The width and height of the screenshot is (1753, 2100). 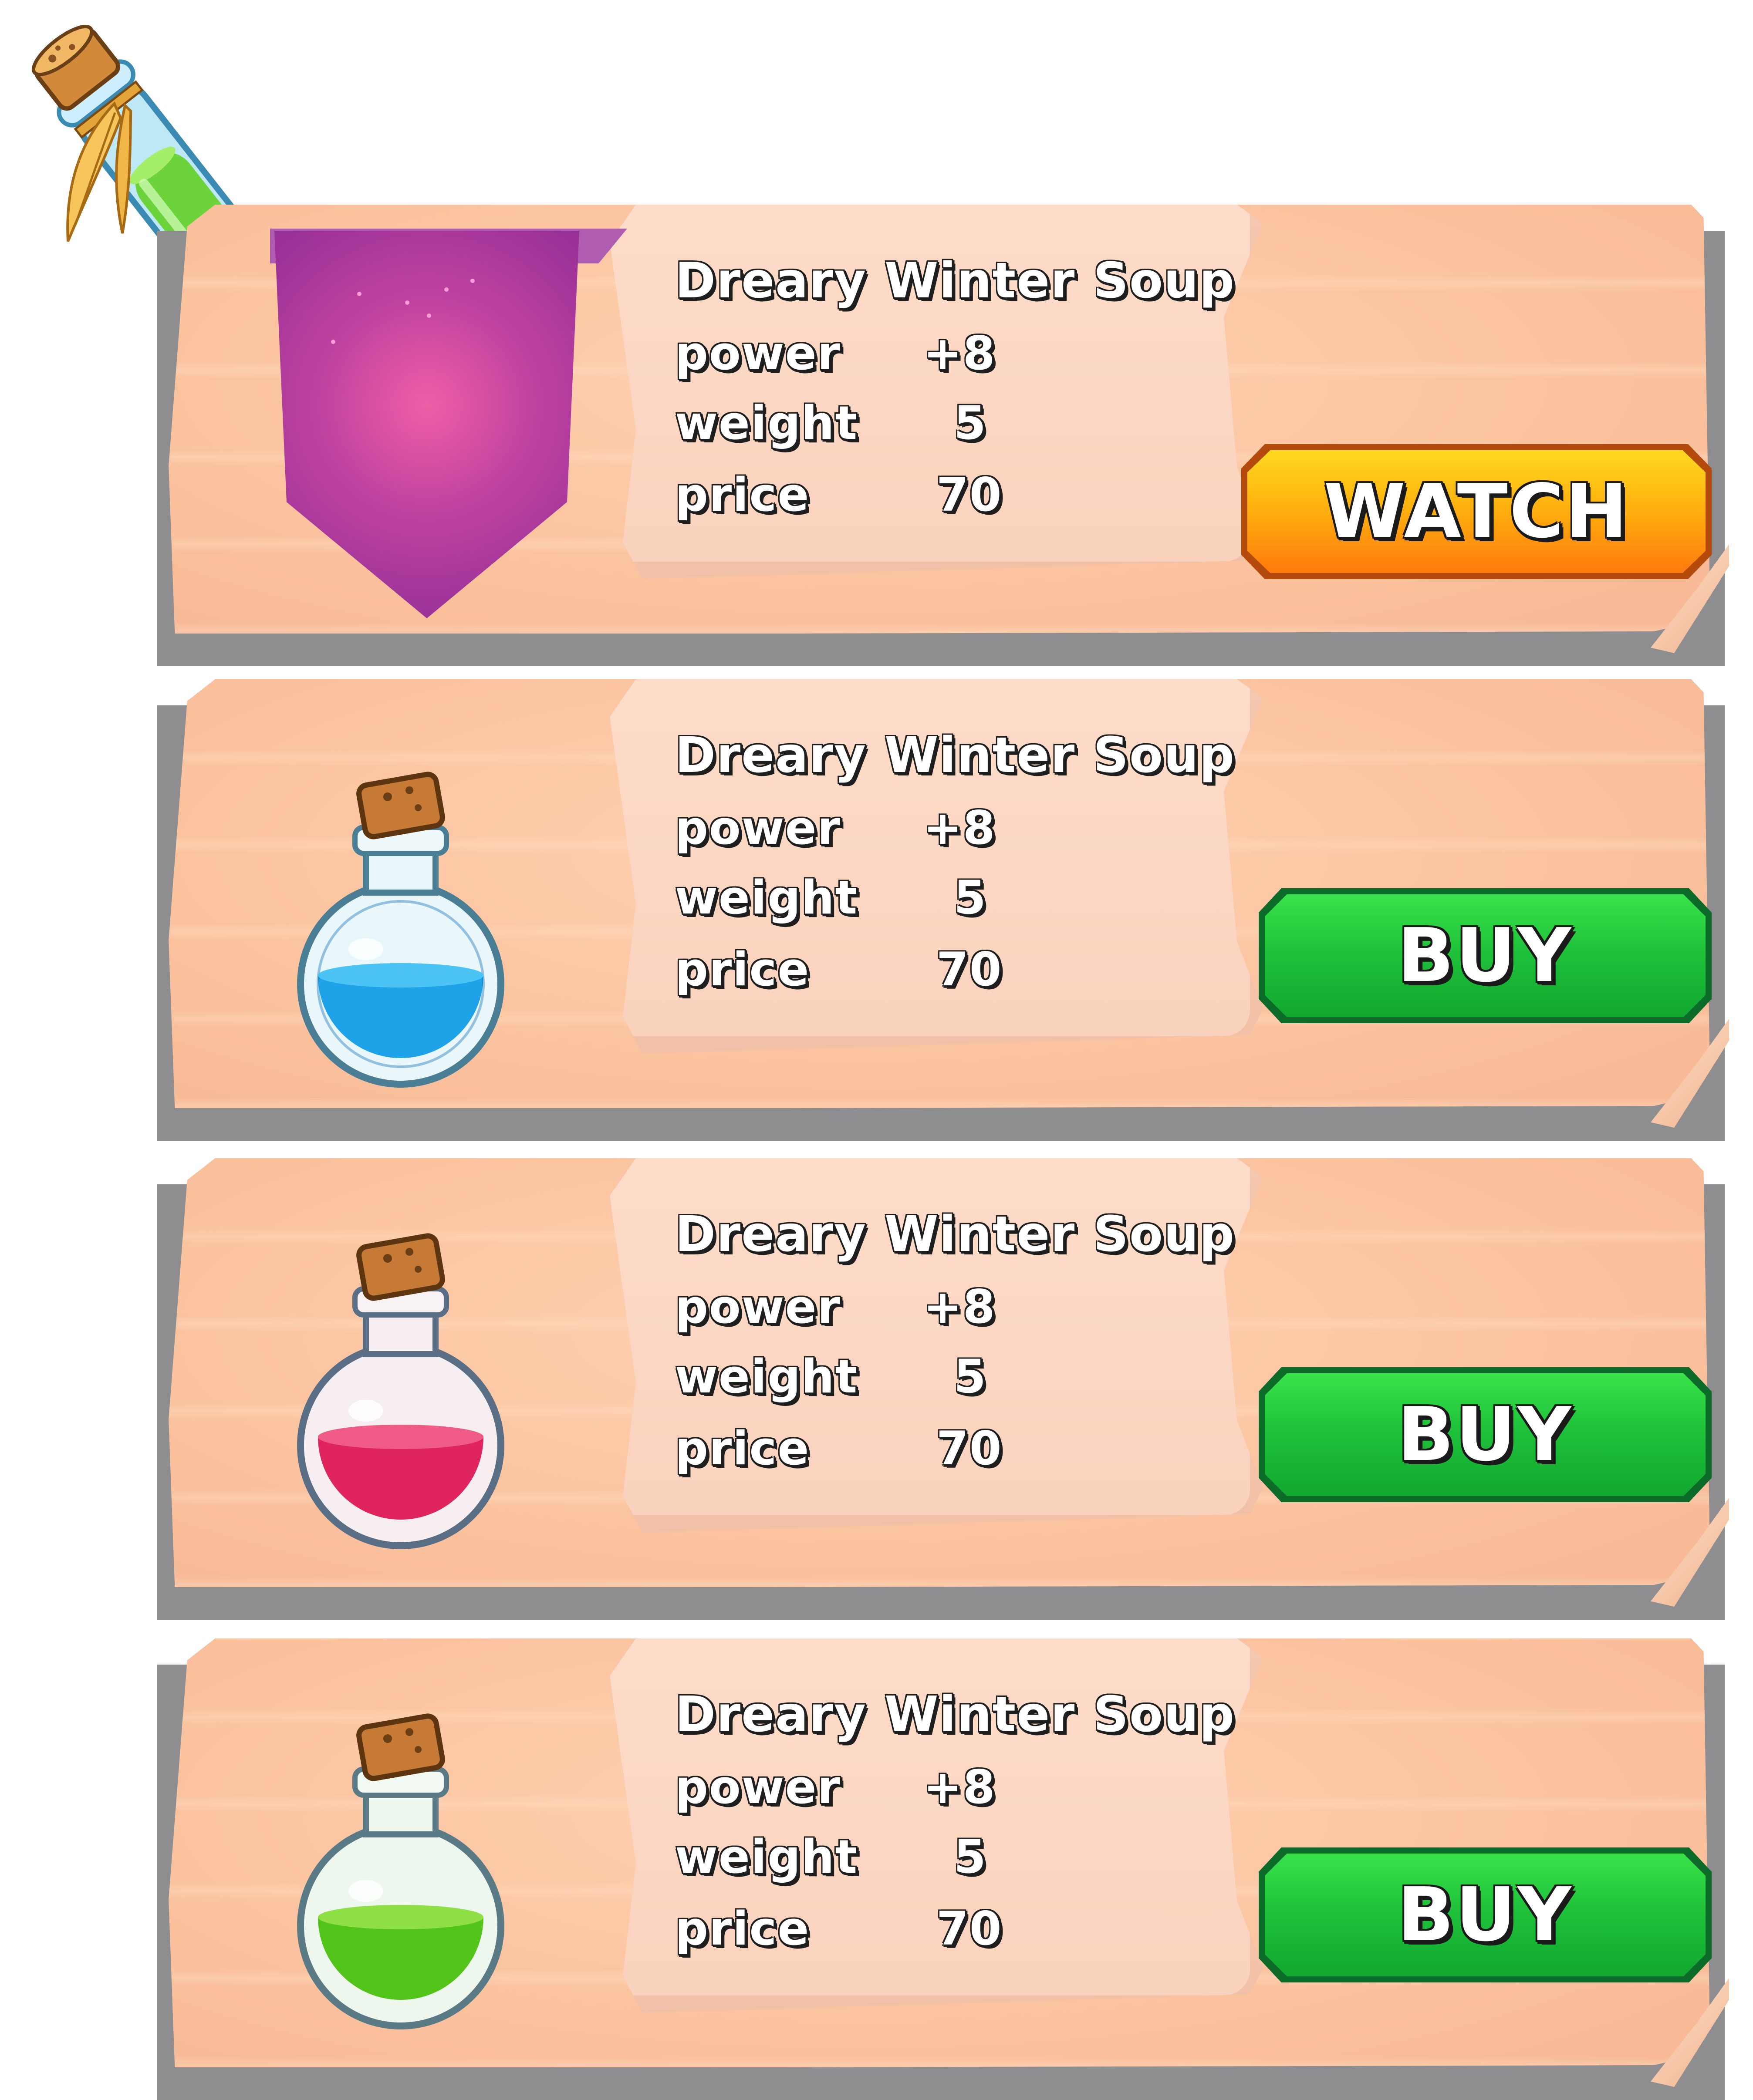 I want to click on red-potion-flask-icon, so click(x=401, y=1391).